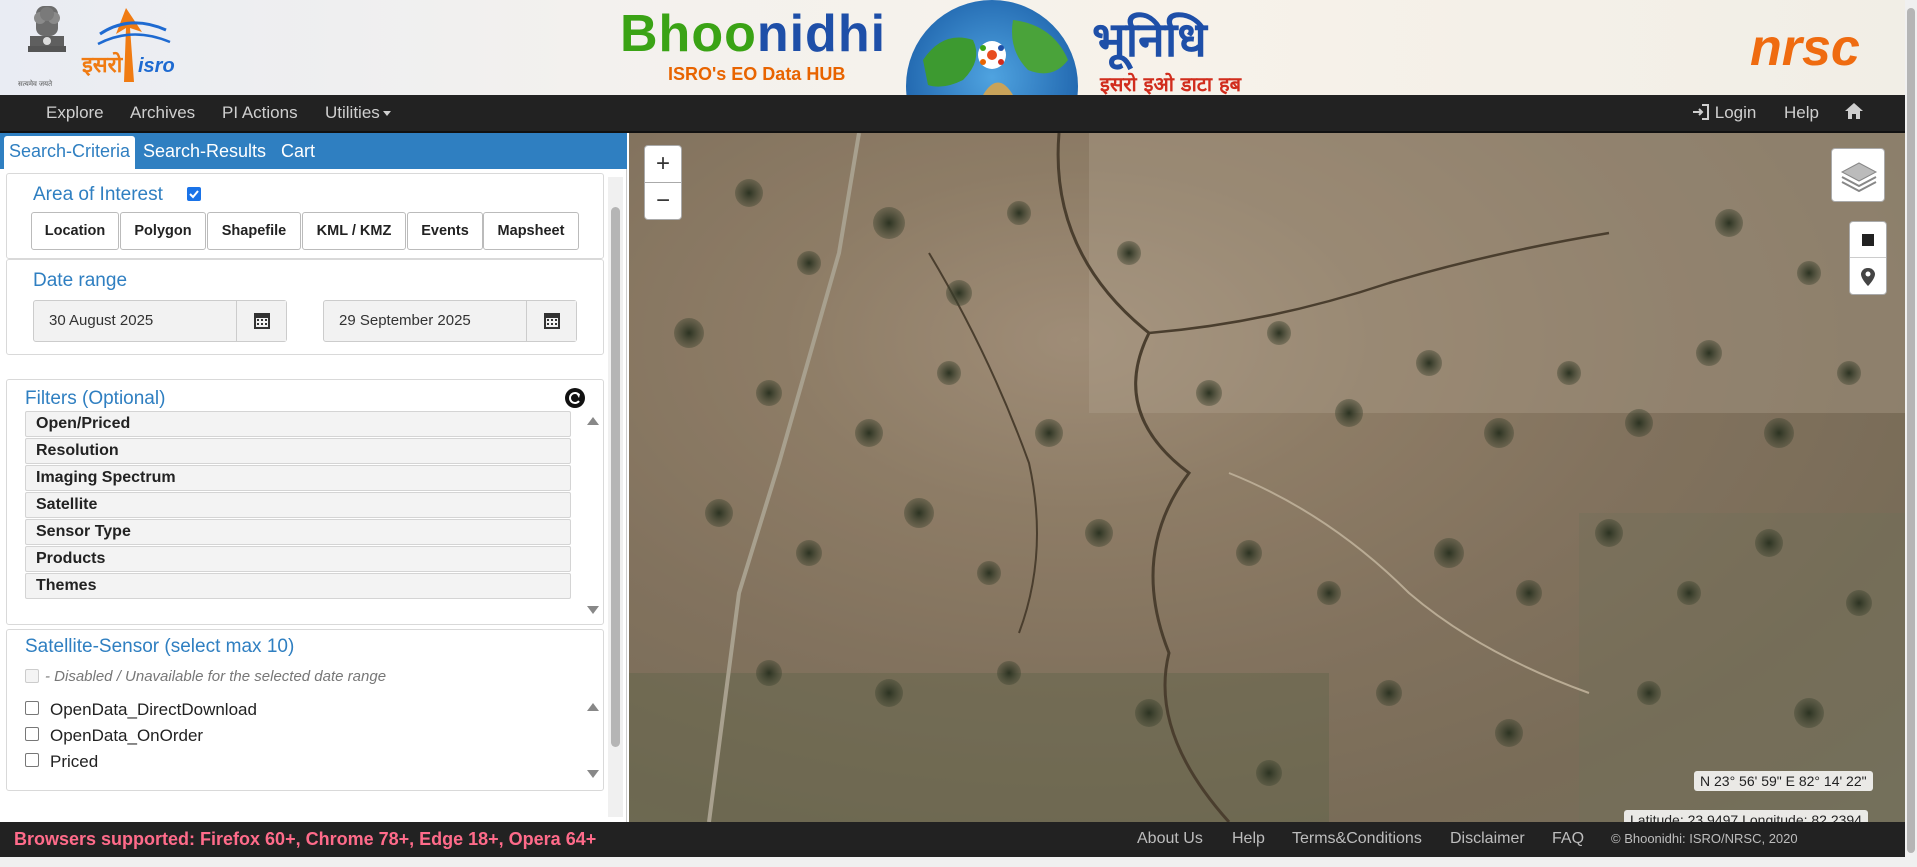 This screenshot has width=1917, height=867. What do you see at coordinates (1568, 838) in the screenshot?
I see `footer-faq: FAQ` at bounding box center [1568, 838].